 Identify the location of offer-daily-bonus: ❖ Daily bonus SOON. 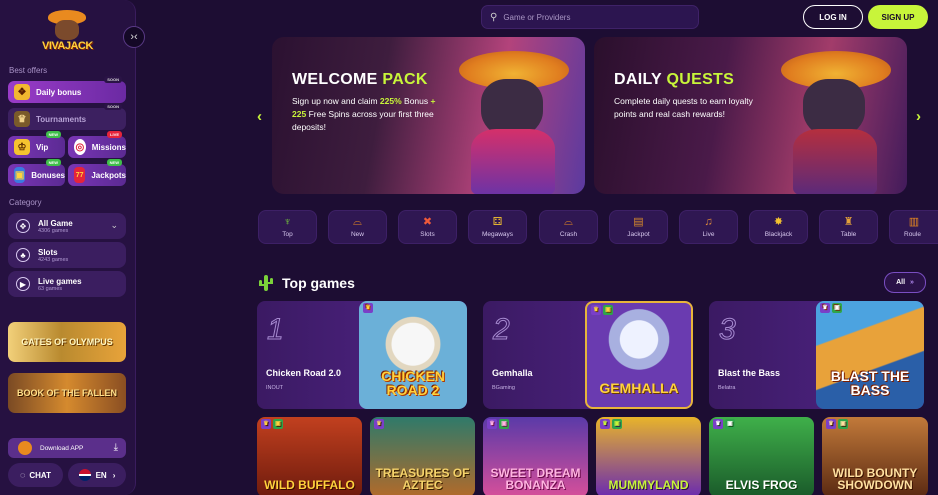
(67, 89).